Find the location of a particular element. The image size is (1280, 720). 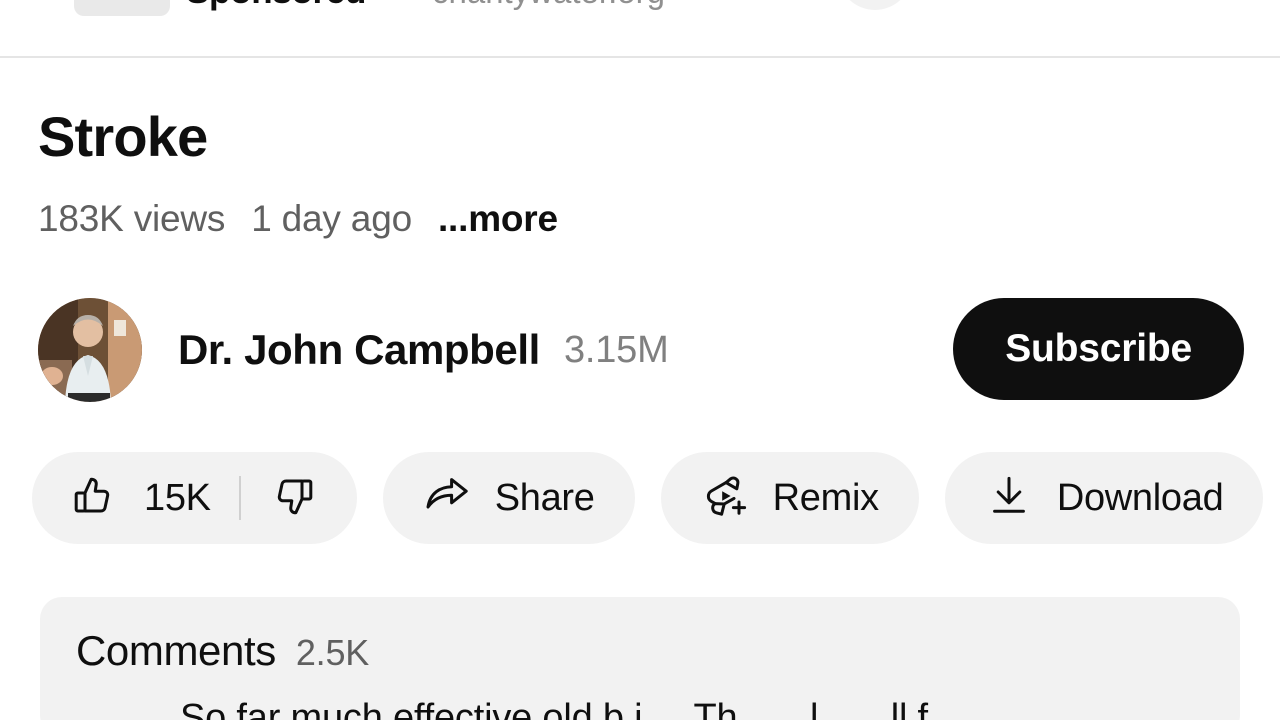

remix-button: Remix is located at coordinates (789, 498).